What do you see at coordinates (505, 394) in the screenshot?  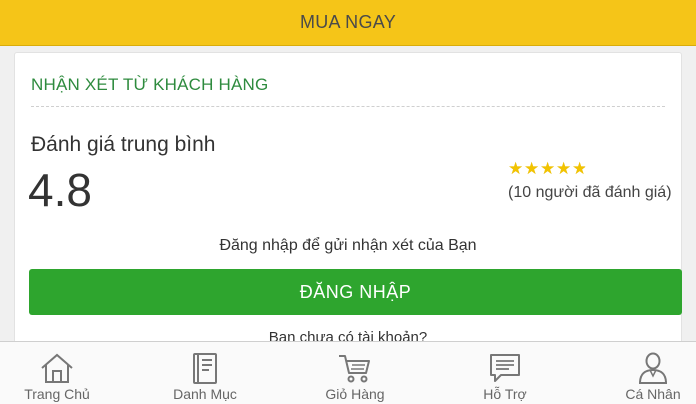 I see `nav-label: Hỗ Trợ` at bounding box center [505, 394].